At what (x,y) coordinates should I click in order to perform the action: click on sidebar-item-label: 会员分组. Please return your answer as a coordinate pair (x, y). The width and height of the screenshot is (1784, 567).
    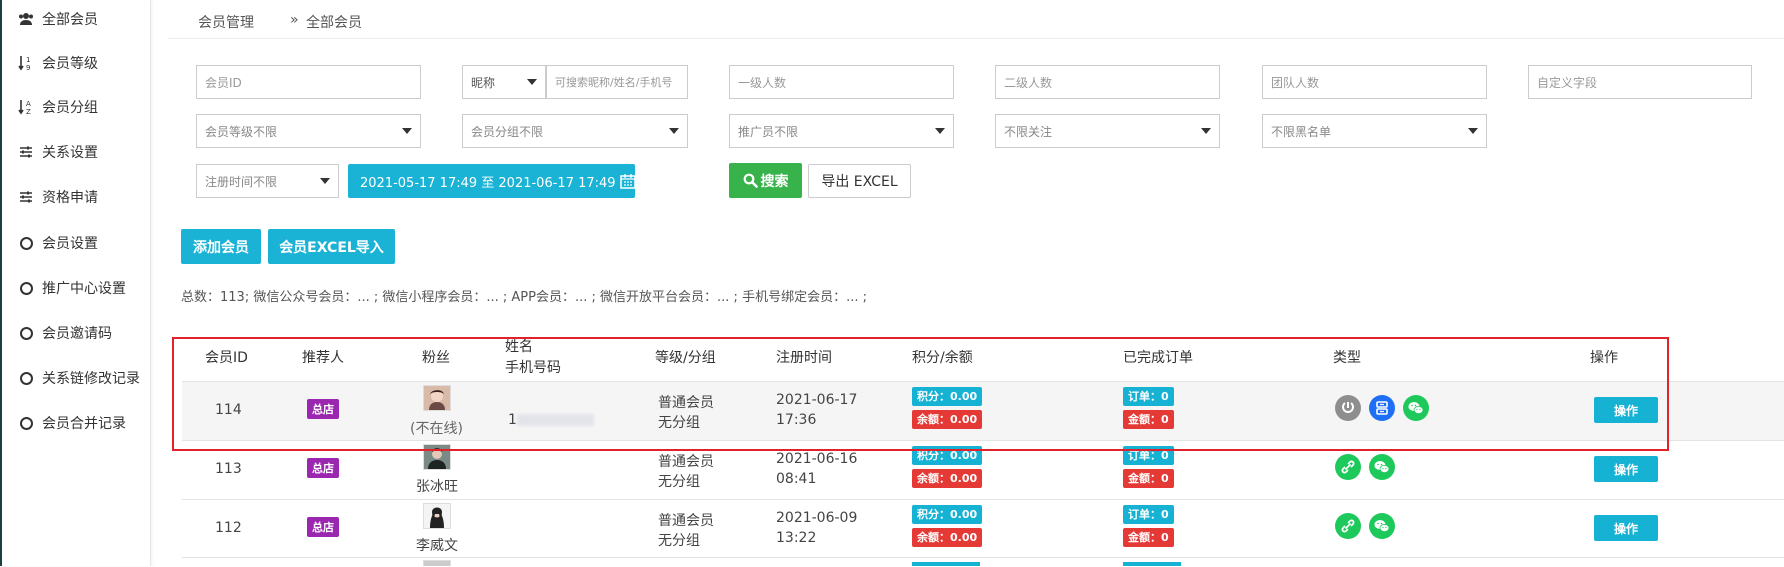
    Looking at the image, I should click on (70, 108).